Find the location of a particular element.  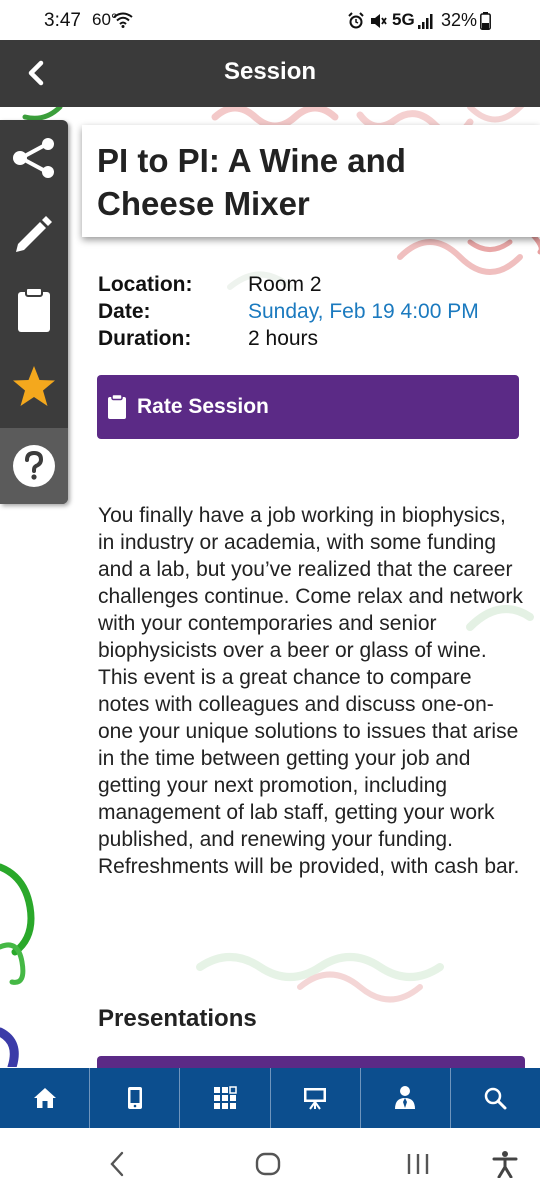

tab-search is located at coordinates (495, 1098).